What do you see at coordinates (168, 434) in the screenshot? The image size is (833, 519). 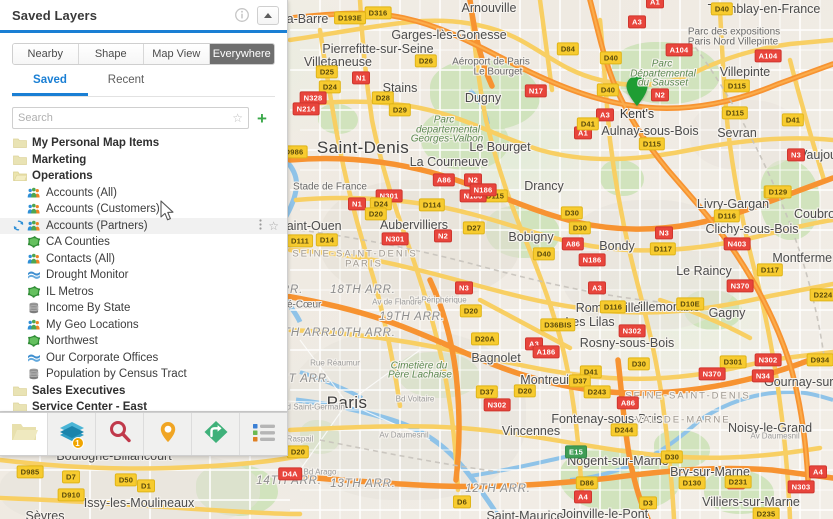 I see `toolbar-button-places` at bounding box center [168, 434].